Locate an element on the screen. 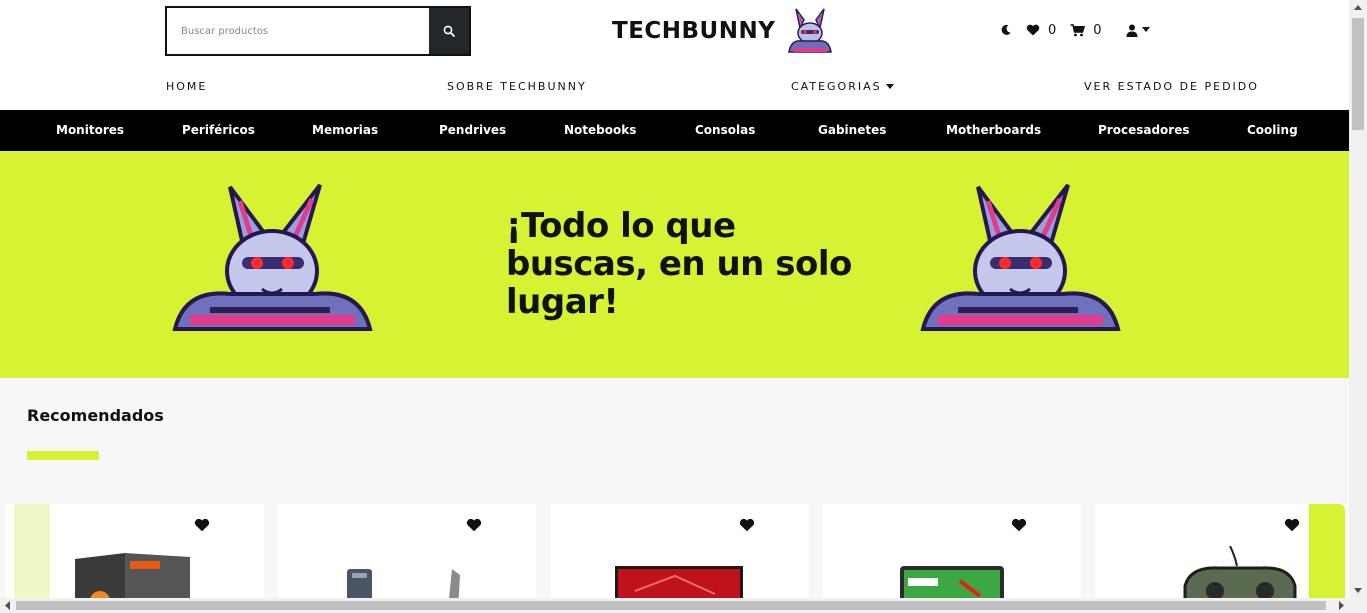 Image resolution: width=1367 pixels, height=613 pixels. search-icon is located at coordinates (449, 31).